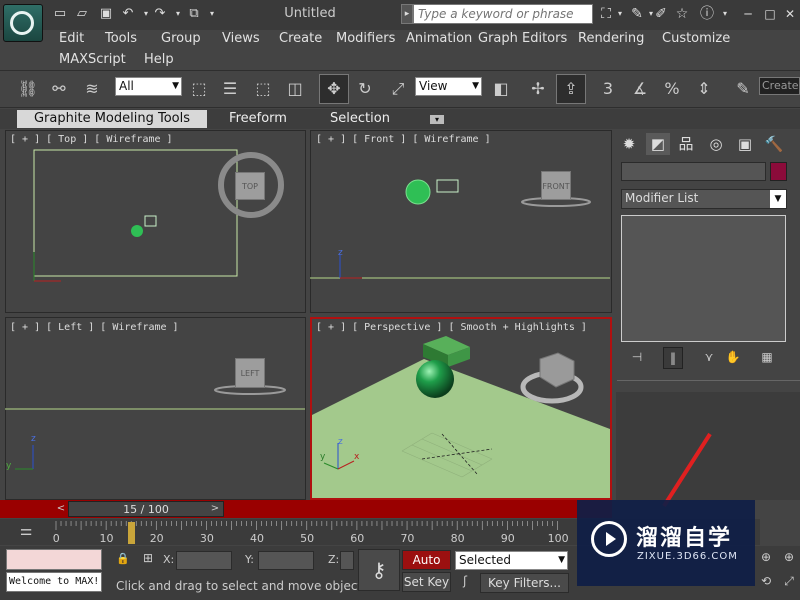 The image size is (800, 600). I want to click on menu-create: Create, so click(300, 38).